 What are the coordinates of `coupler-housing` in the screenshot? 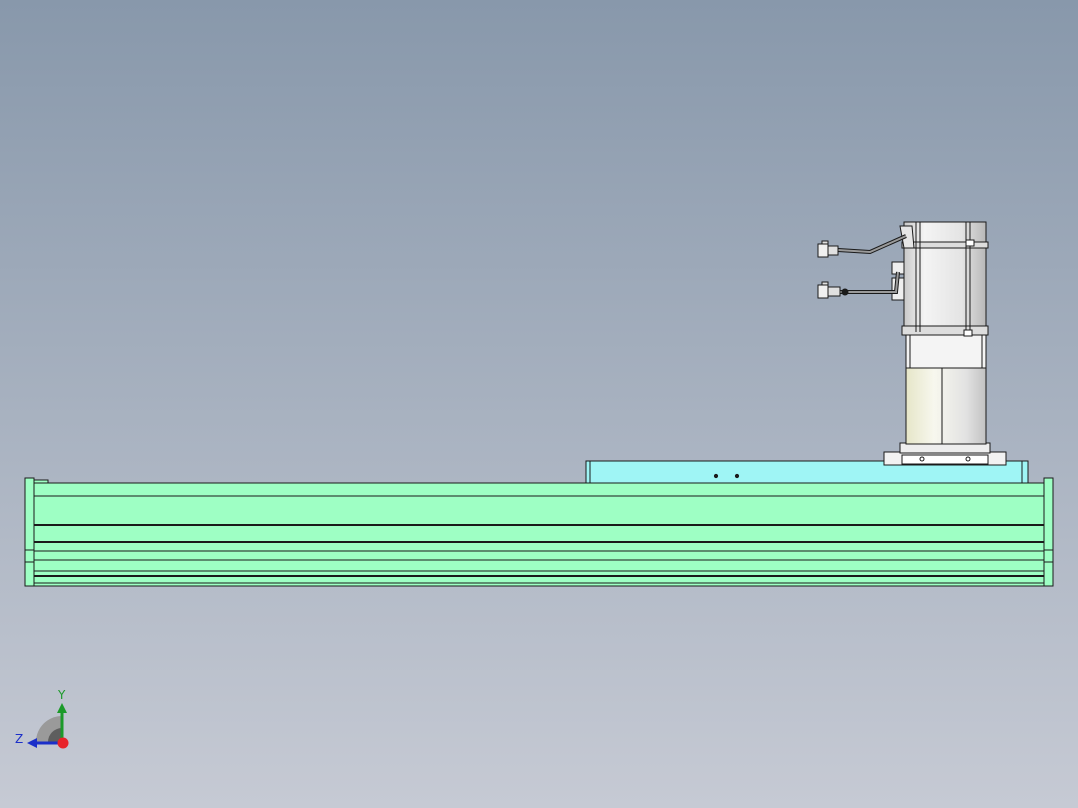 It's located at (946, 389).